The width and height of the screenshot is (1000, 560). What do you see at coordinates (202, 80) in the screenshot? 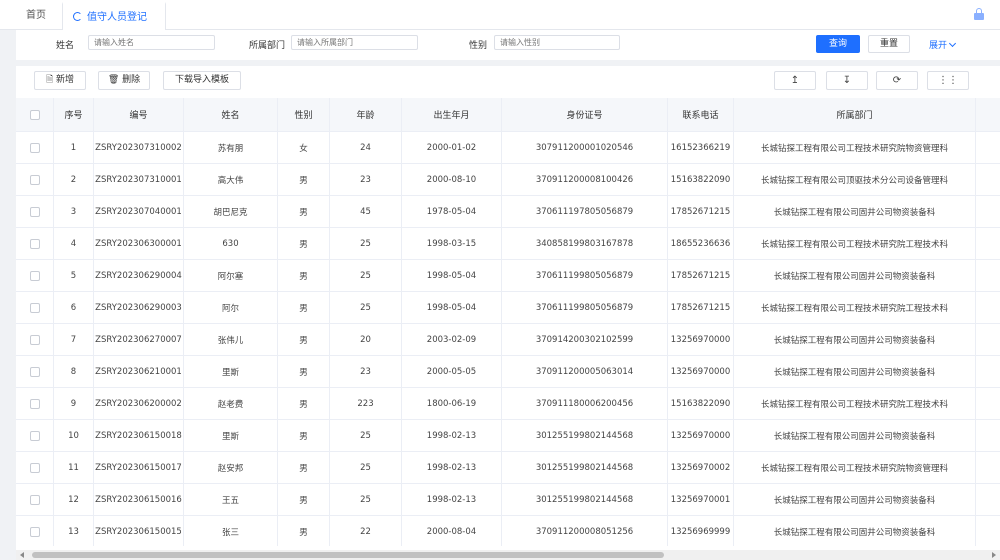
I see `download-template-button: 下载导入模板` at bounding box center [202, 80].